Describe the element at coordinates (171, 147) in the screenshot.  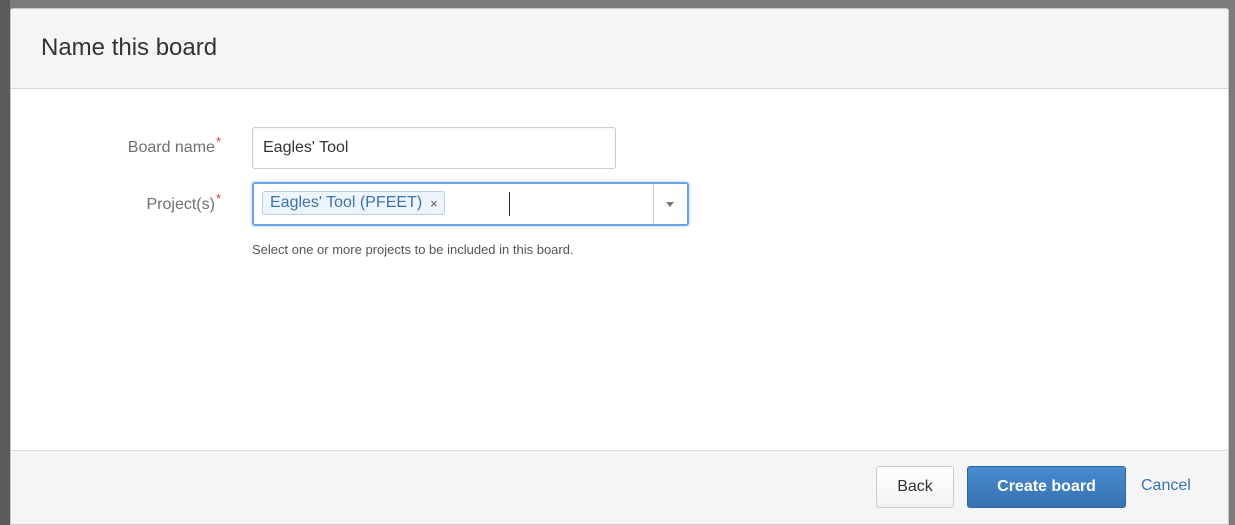
I see `board-name-label-text: Board name` at that location.